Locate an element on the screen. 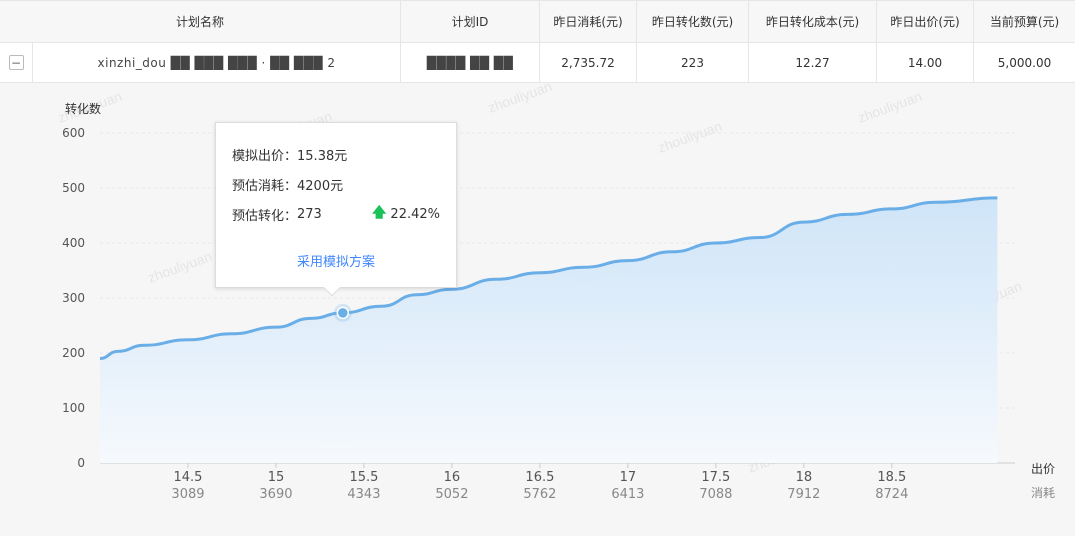 Image resolution: width=1075 pixels, height=536 pixels. y-tick-label: 500 is located at coordinates (73, 188).